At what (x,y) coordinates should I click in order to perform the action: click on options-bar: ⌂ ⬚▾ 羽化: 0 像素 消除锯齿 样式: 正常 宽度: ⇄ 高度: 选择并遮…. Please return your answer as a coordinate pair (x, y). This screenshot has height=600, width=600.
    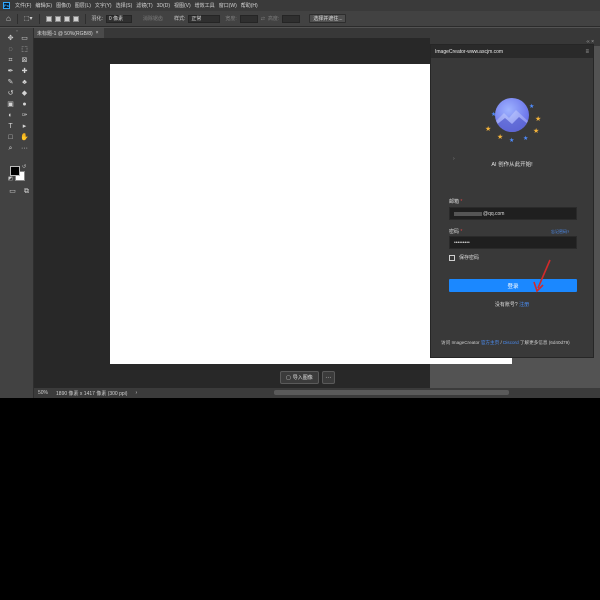
    Looking at the image, I should click on (300, 19).